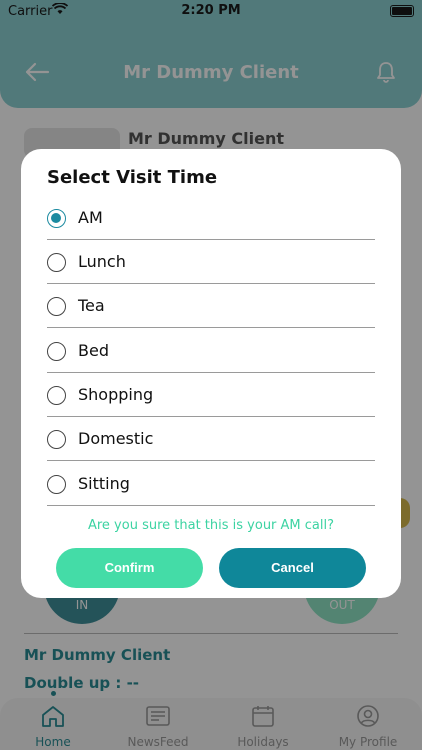 Image resolution: width=422 pixels, height=750 pixels. I want to click on option-lunch: Lunch, so click(211, 262).